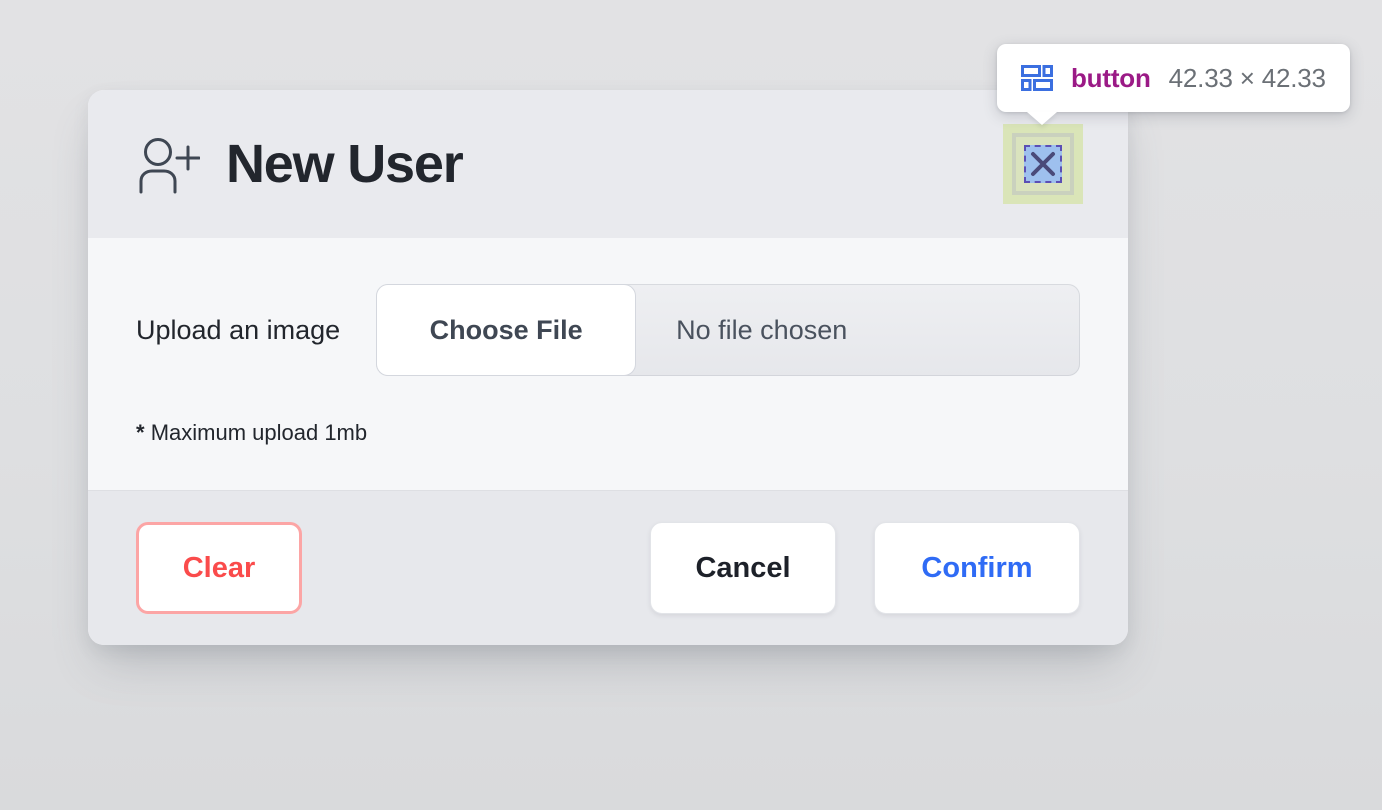  What do you see at coordinates (238, 329) in the screenshot?
I see `upload-image-label: Upload an image` at bounding box center [238, 329].